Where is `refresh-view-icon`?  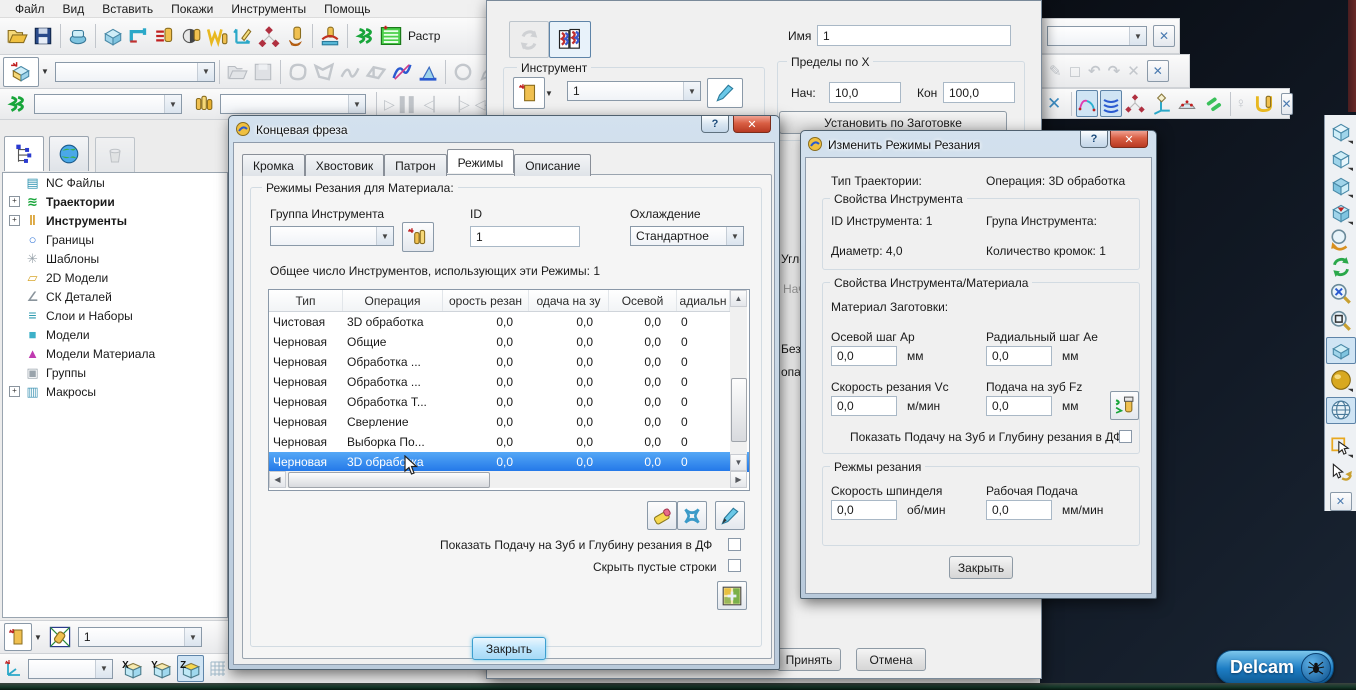 refresh-view-icon is located at coordinates (1341, 266).